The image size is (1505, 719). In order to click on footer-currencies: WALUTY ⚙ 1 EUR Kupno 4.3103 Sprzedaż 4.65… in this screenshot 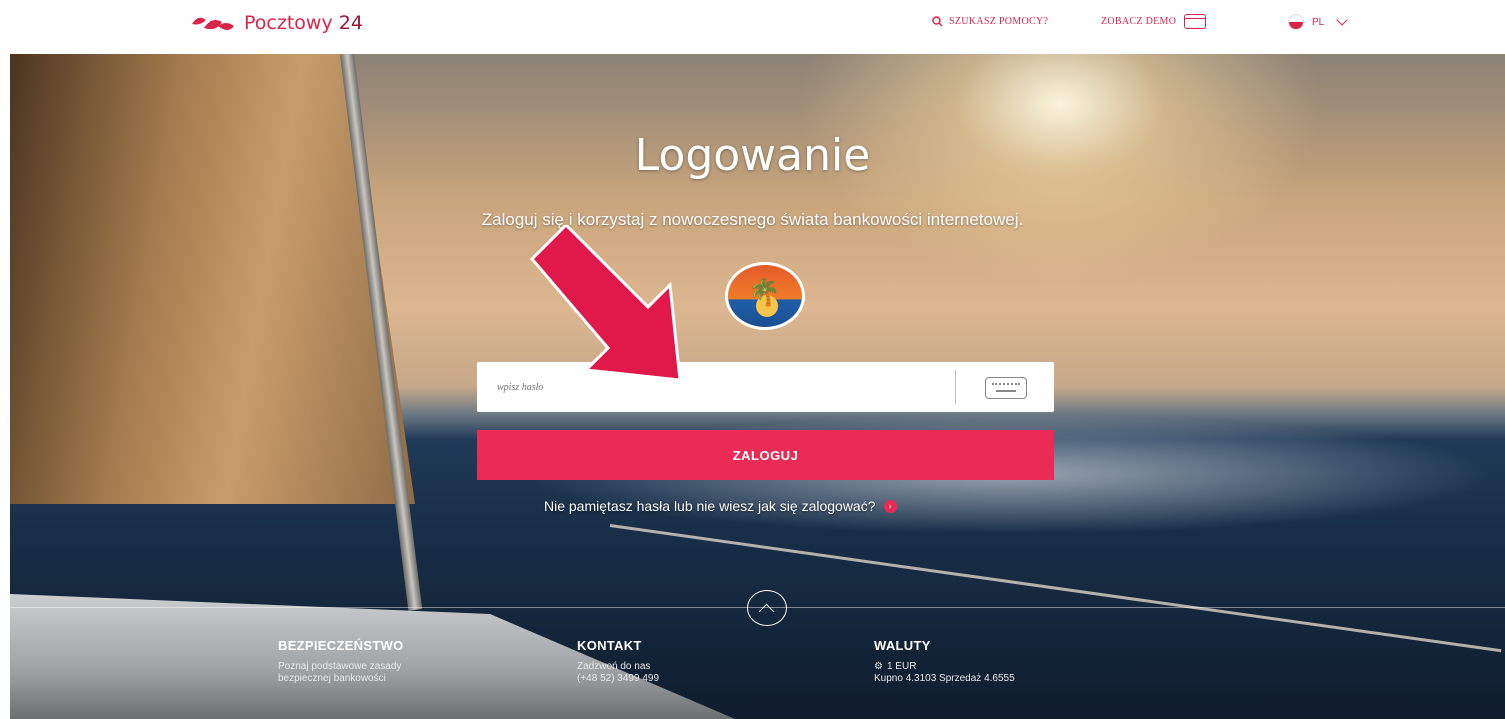, I will do `click(944, 661)`.